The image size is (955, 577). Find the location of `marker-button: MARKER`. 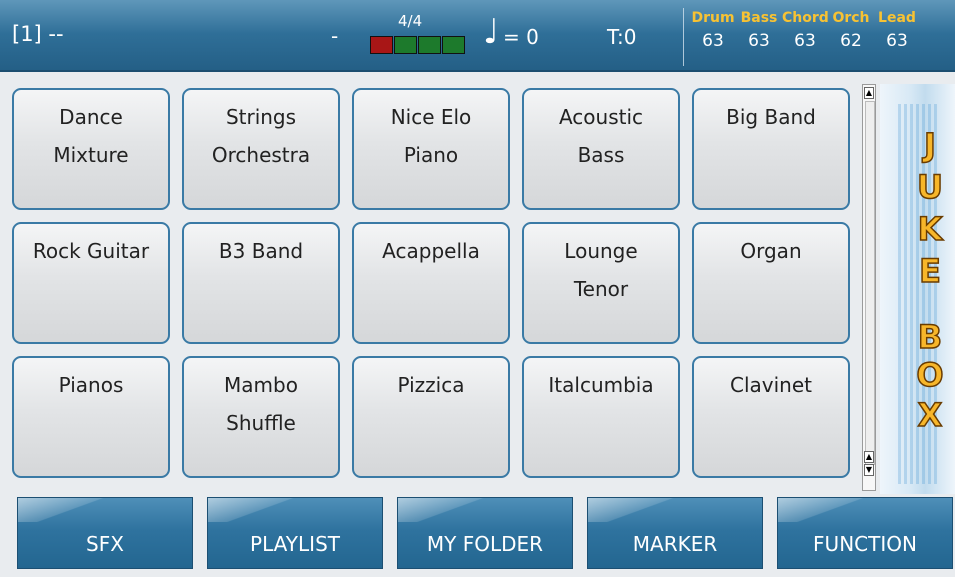

marker-button: MARKER is located at coordinates (675, 533).